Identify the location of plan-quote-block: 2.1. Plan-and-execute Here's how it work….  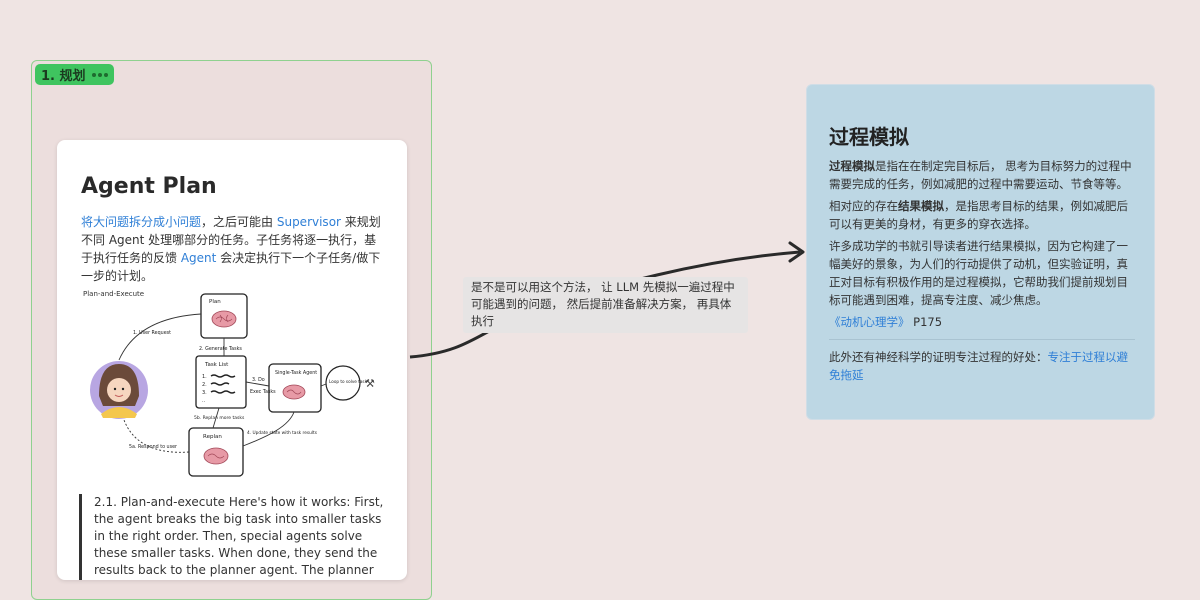
(236, 537).